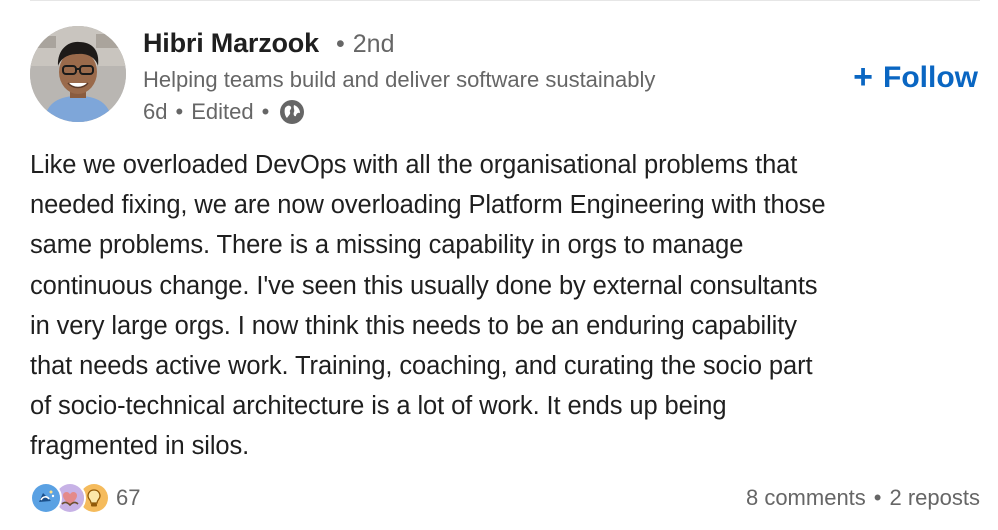 This screenshot has height=530, width=998. What do you see at coordinates (935, 498) in the screenshot?
I see `reposts-count: 2 reposts` at bounding box center [935, 498].